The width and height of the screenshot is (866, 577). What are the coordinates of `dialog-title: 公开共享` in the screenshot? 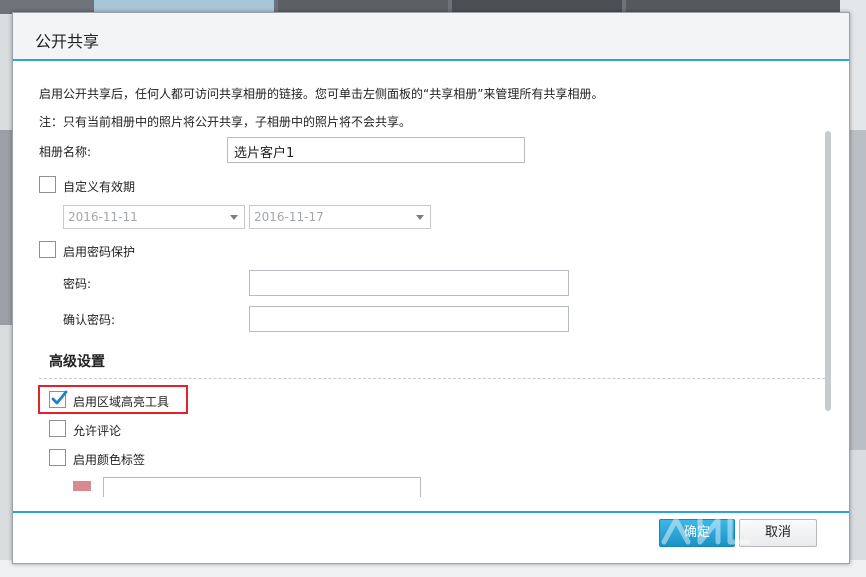 It's located at (67, 41).